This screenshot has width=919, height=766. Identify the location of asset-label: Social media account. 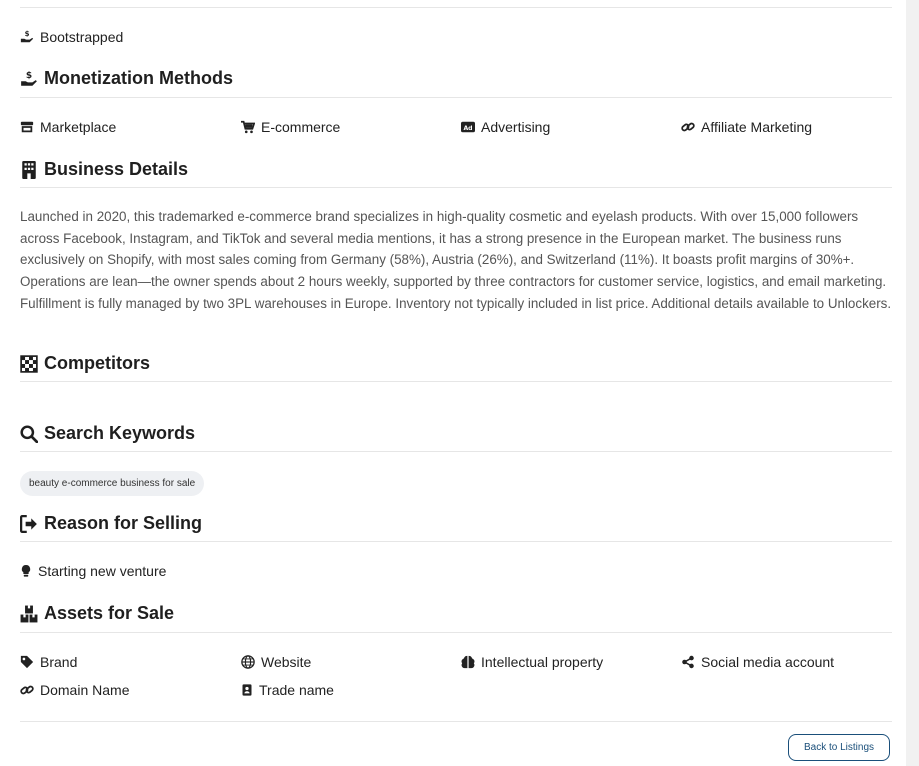
(768, 662).